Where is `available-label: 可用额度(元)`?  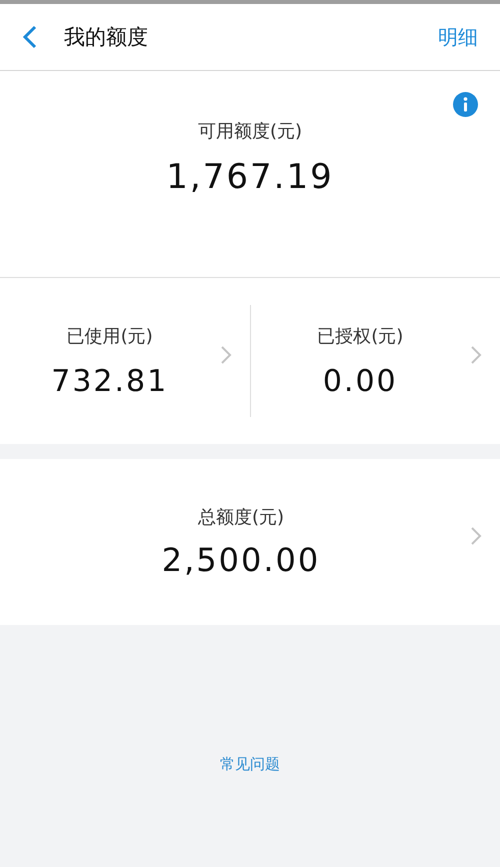 available-label: 可用额度(元) is located at coordinates (250, 131).